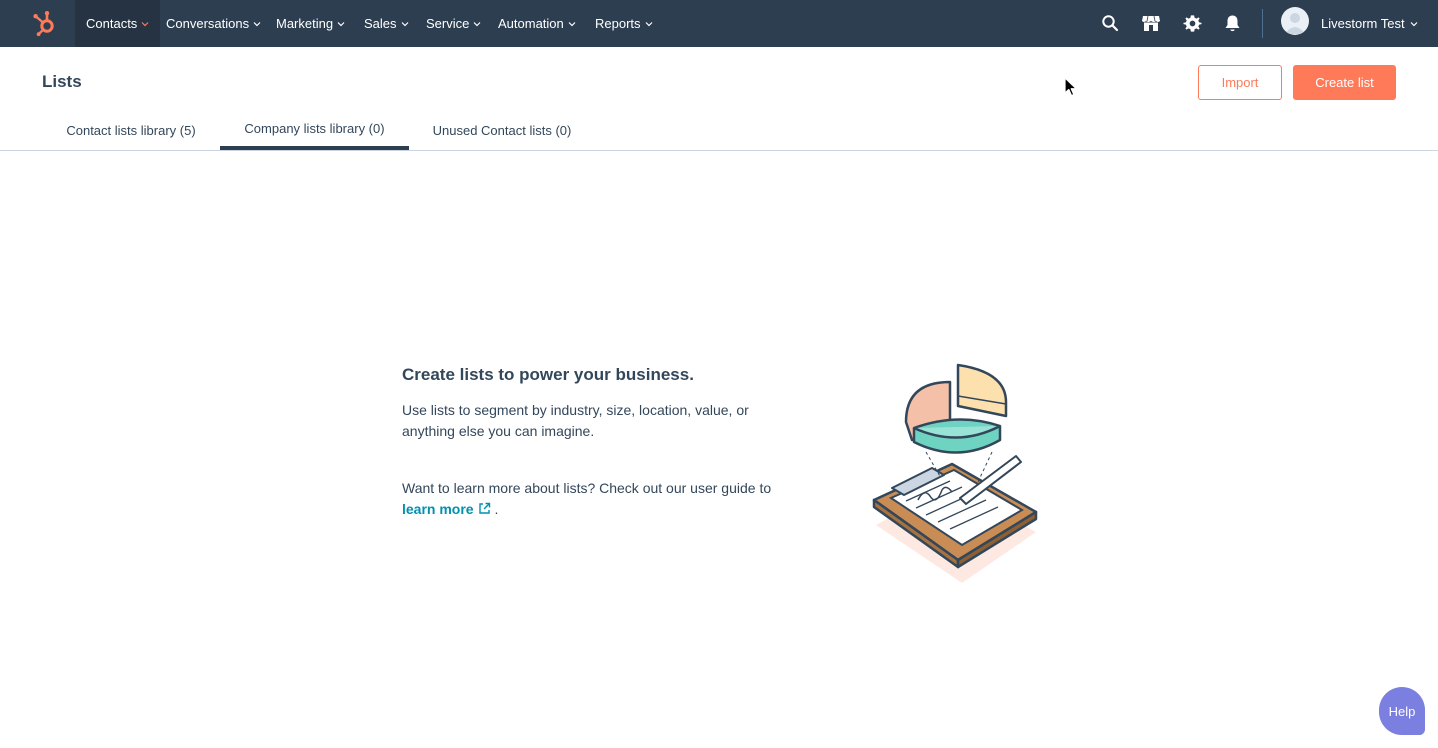  What do you see at coordinates (448, 23) in the screenshot?
I see `nav-item-label: Service` at bounding box center [448, 23].